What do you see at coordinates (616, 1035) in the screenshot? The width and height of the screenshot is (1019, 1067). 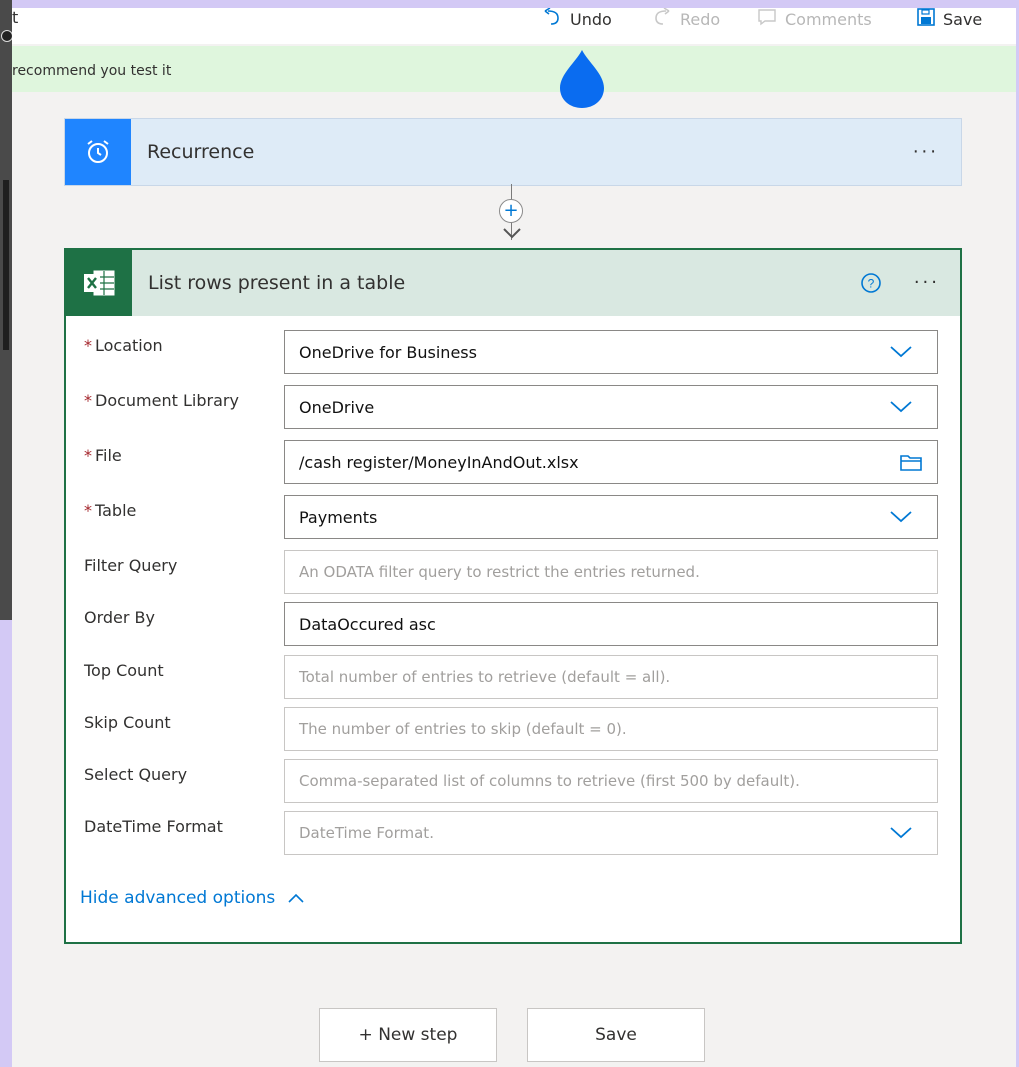 I see `save-button: Save` at bounding box center [616, 1035].